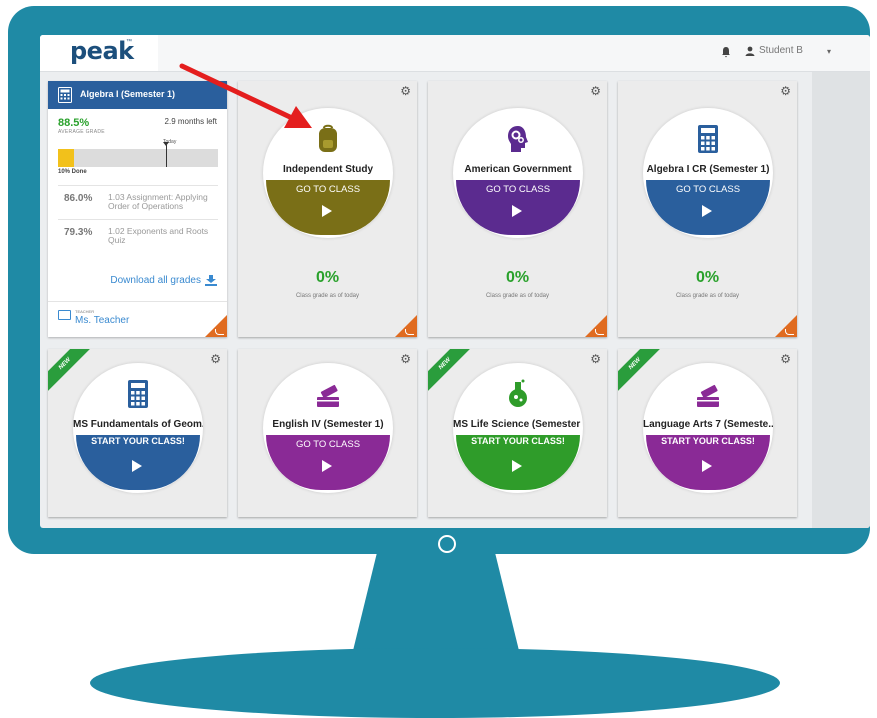 Image resolution: width=877 pixels, height=718 pixels. What do you see at coordinates (138, 154) in the screenshot?
I see `progress-bar` at bounding box center [138, 154].